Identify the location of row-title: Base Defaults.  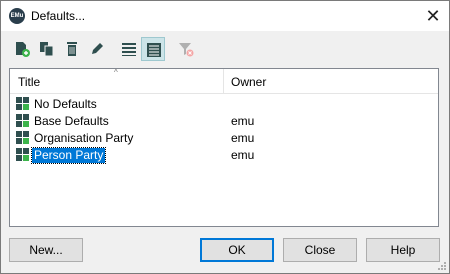
(71, 121).